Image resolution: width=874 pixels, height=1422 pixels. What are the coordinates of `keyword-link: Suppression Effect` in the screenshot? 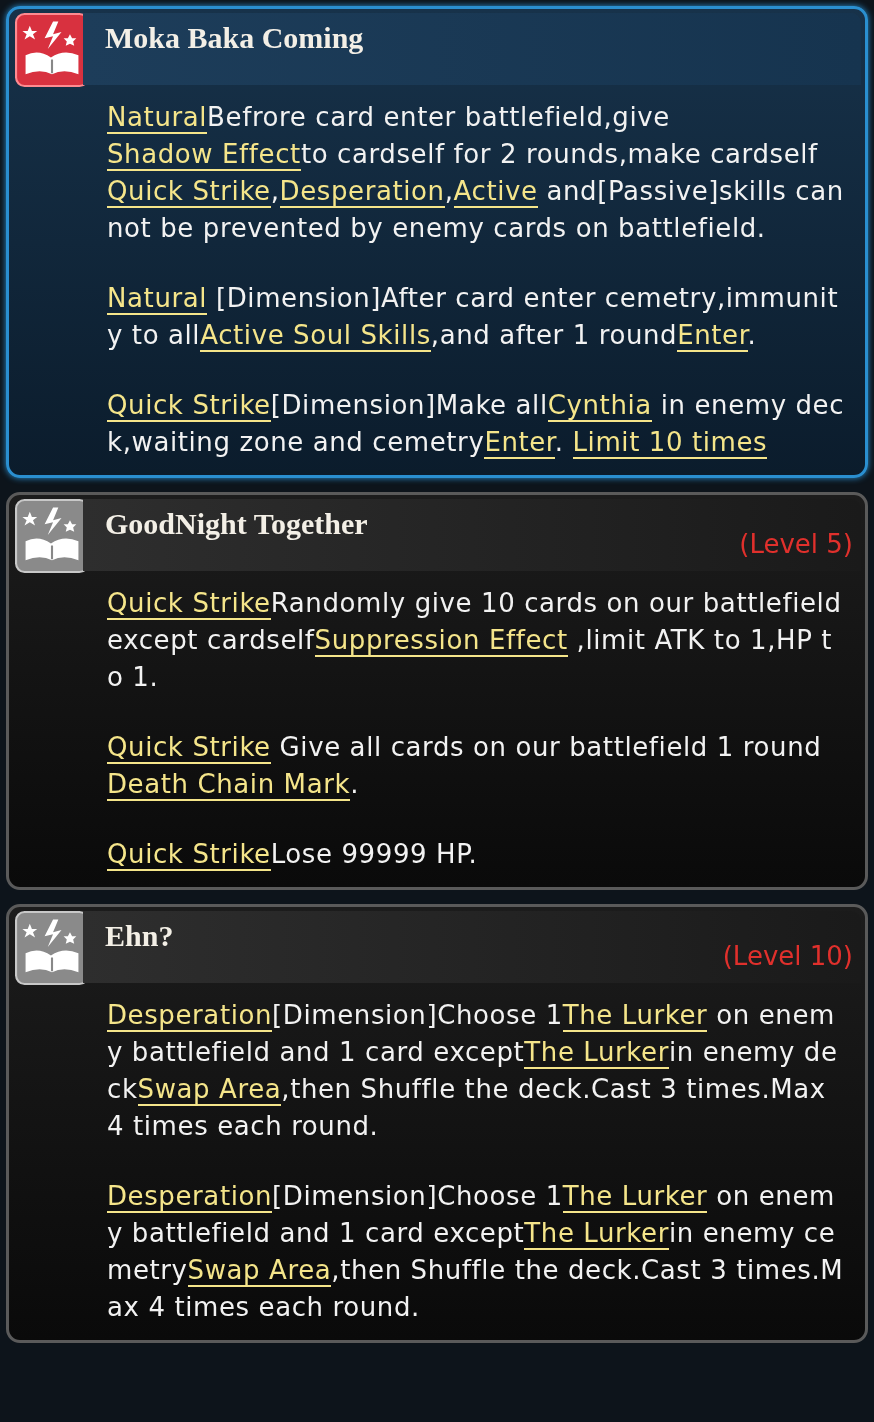 It's located at (441, 641).